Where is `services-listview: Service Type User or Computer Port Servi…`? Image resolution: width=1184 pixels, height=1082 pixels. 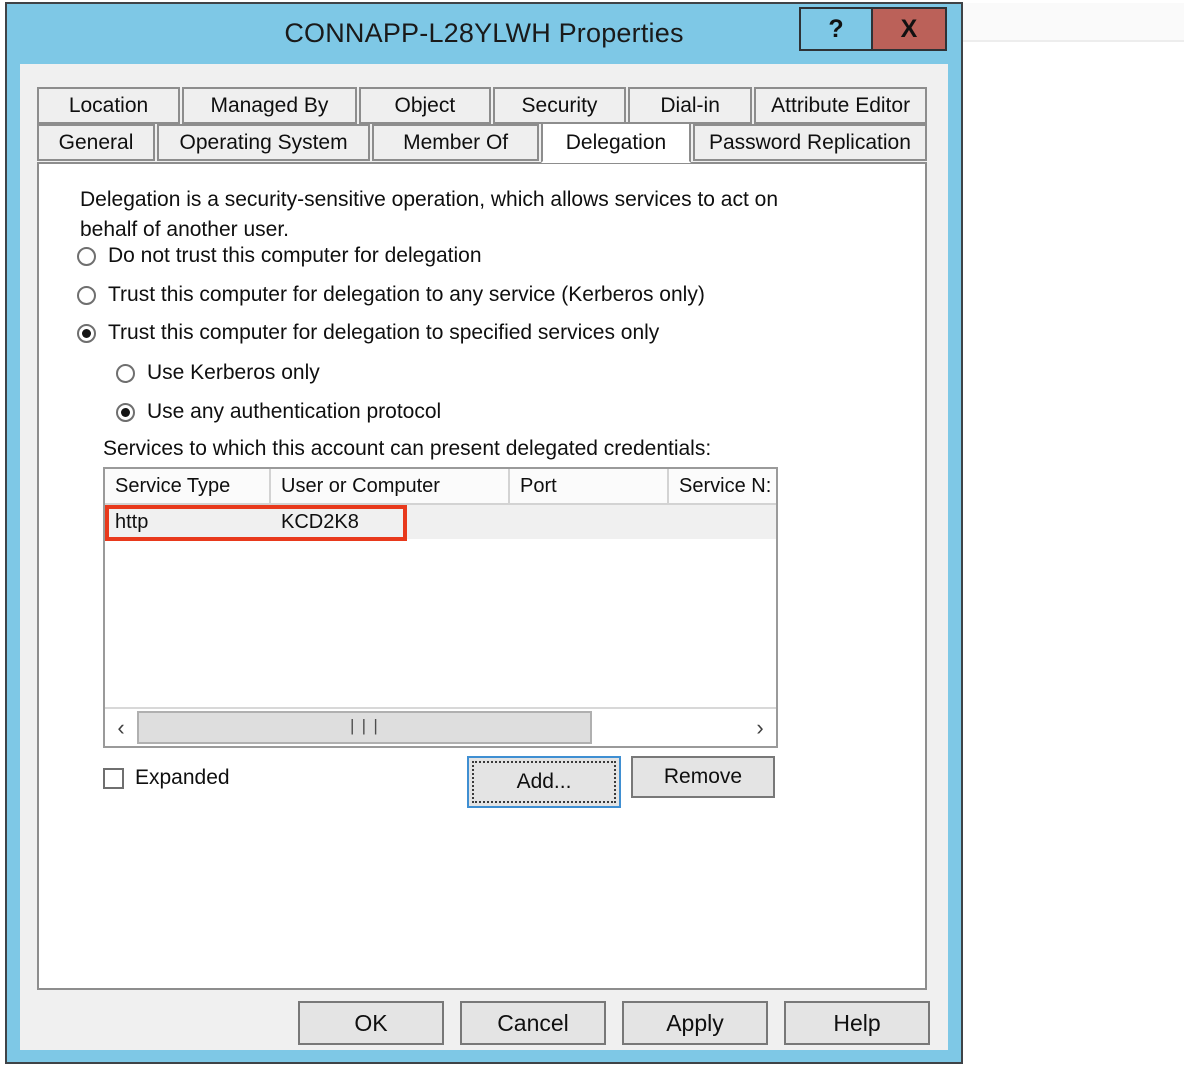
services-listview: Service Type User or Computer Port Servi… is located at coordinates (440, 607).